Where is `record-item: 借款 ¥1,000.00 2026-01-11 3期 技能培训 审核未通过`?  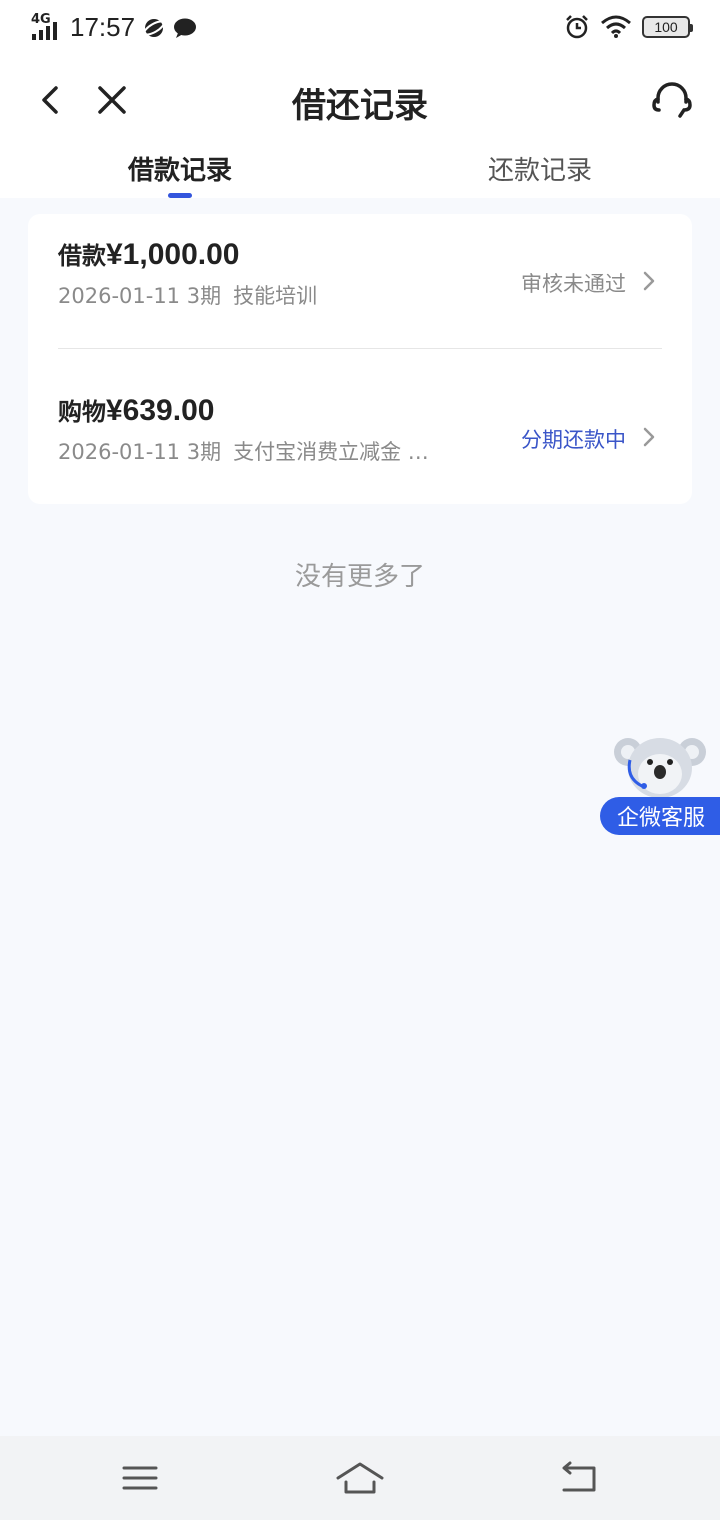 record-item: 借款 ¥1,000.00 2026-01-11 3期 技能培训 审核未通过 is located at coordinates (360, 296).